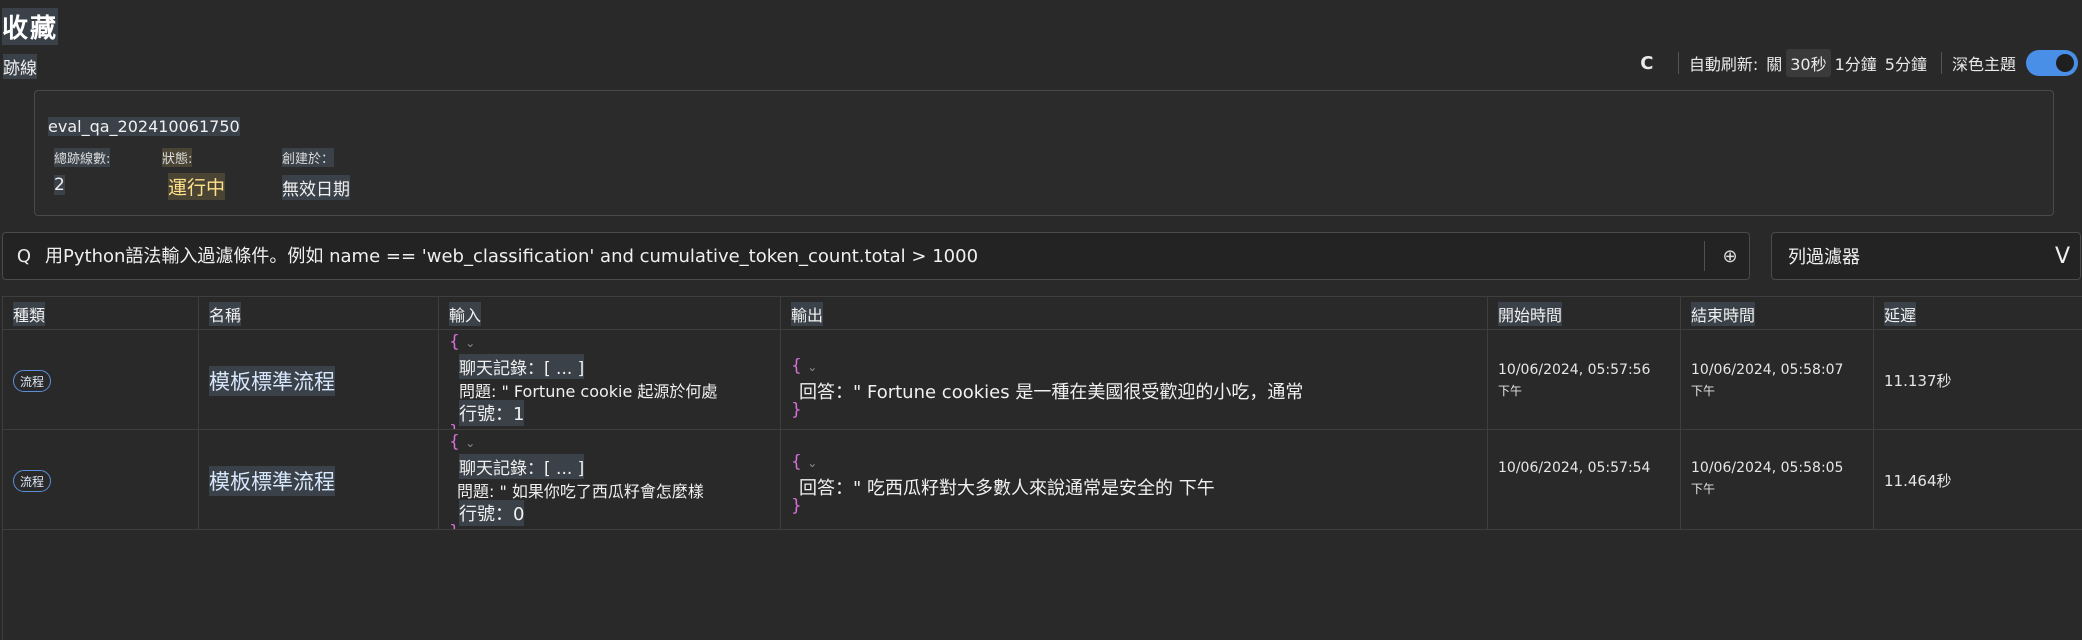 The image size is (2082, 640). I want to click on output-answer: 回答：" 吃西瓜籽對大多數人來說通常是安全的 下午, so click(1007, 488).